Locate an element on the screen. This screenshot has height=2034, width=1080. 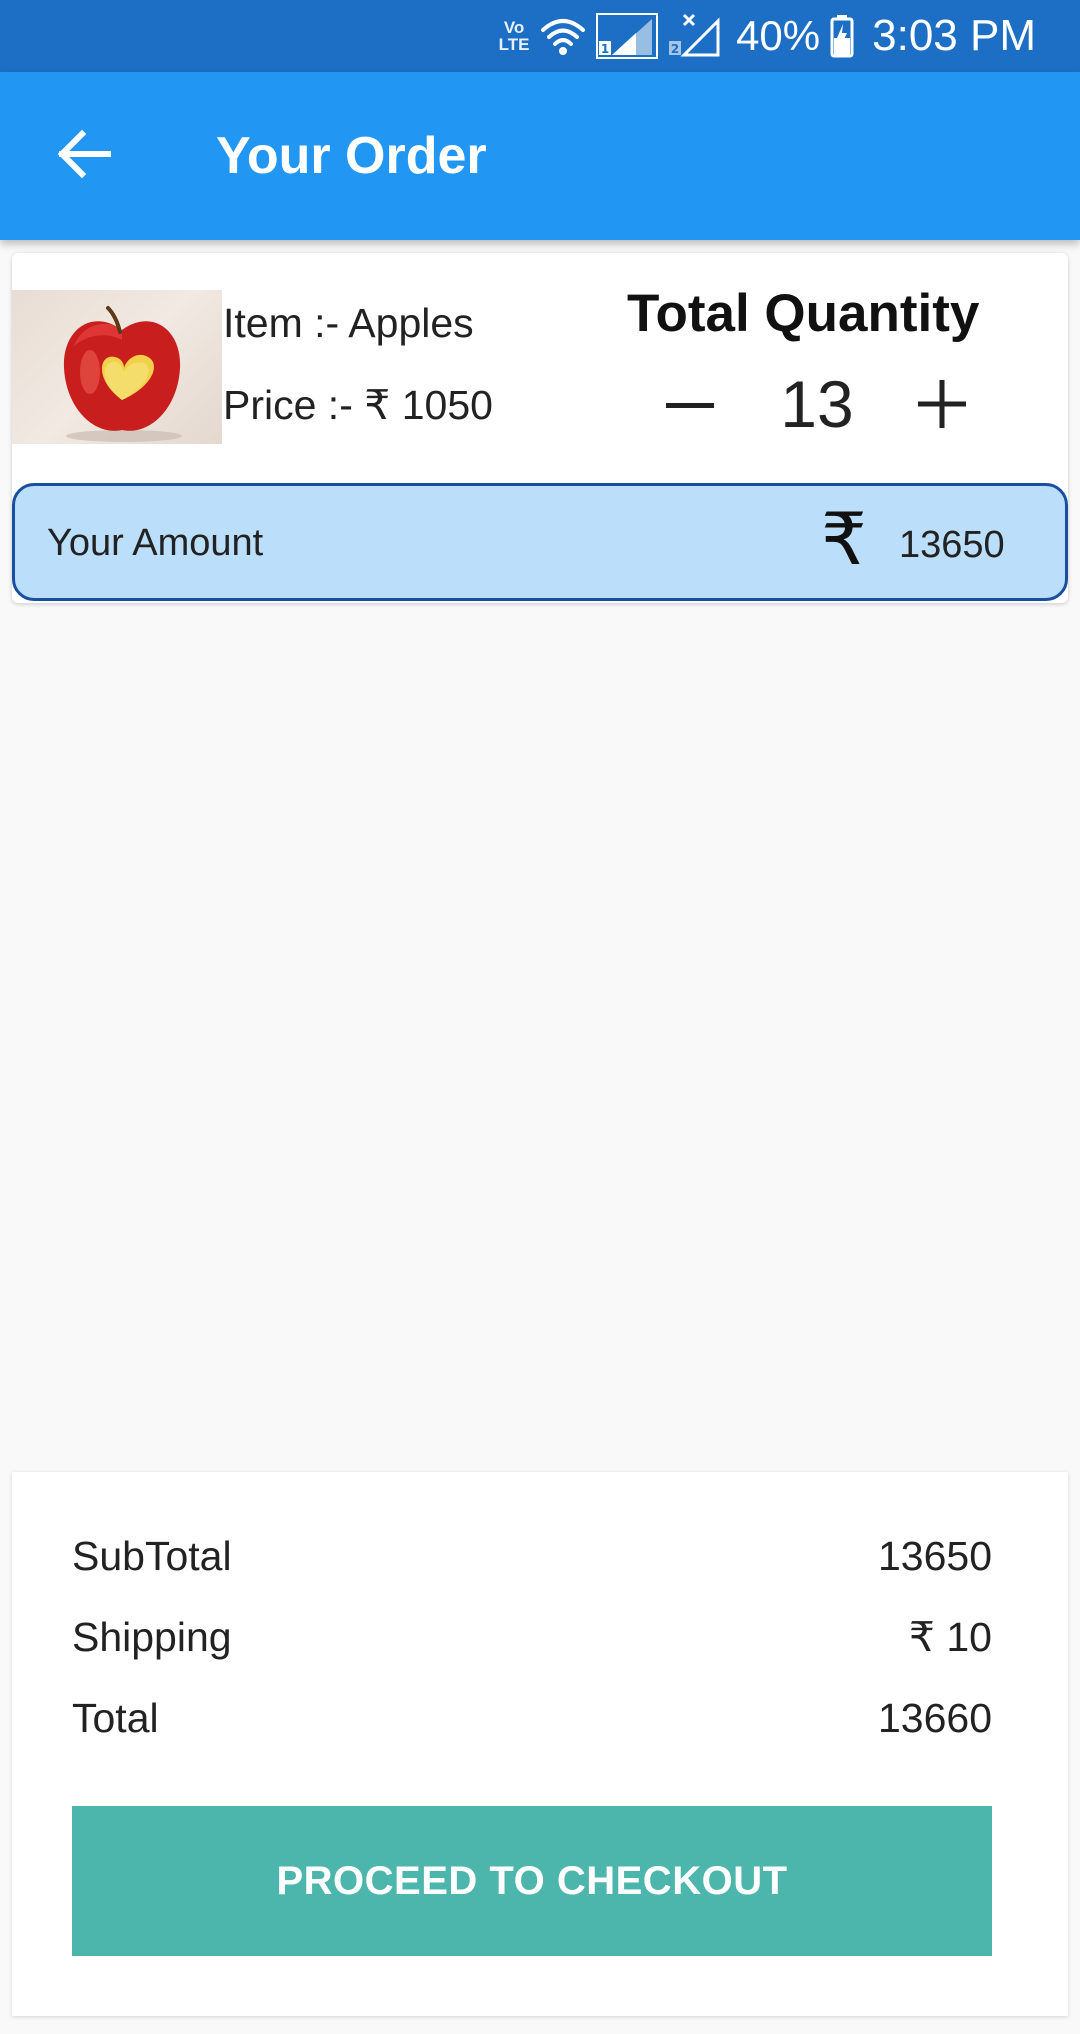
shipping-value: ₹ 10 is located at coordinates (950, 1637).